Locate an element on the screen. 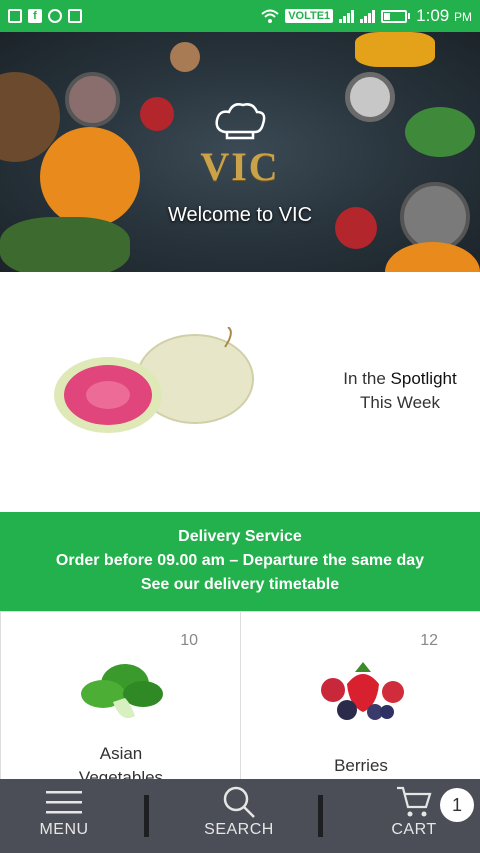 The height and width of the screenshot is (853, 480). logo-text: VIC is located at coordinates (240, 166).